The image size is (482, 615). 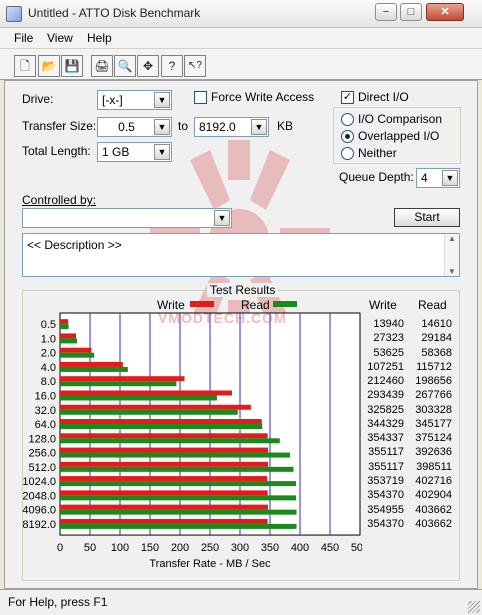 What do you see at coordinates (385, 395) in the screenshot?
I see `write-value: 293439` at bounding box center [385, 395].